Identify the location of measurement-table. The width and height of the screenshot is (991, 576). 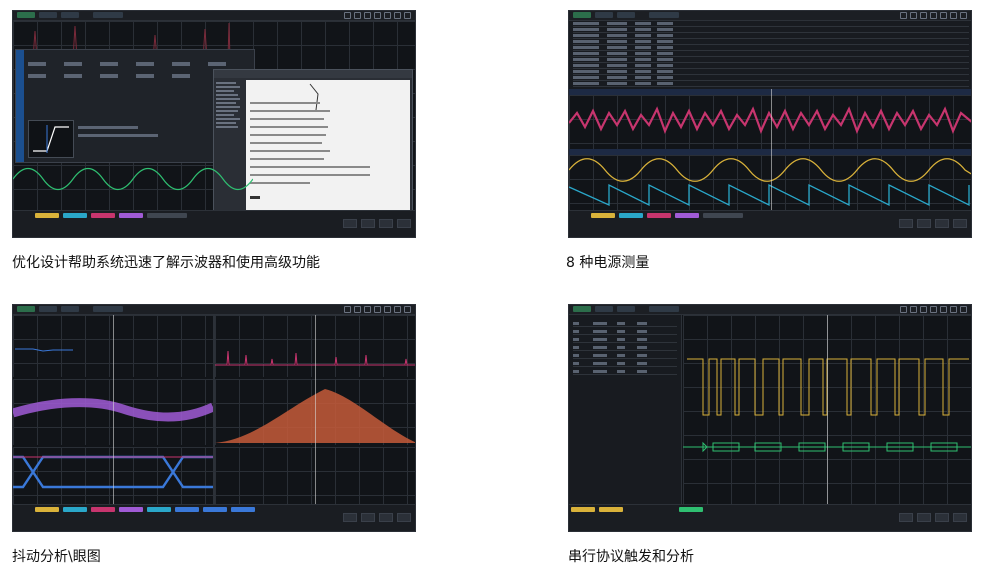
(770, 55).